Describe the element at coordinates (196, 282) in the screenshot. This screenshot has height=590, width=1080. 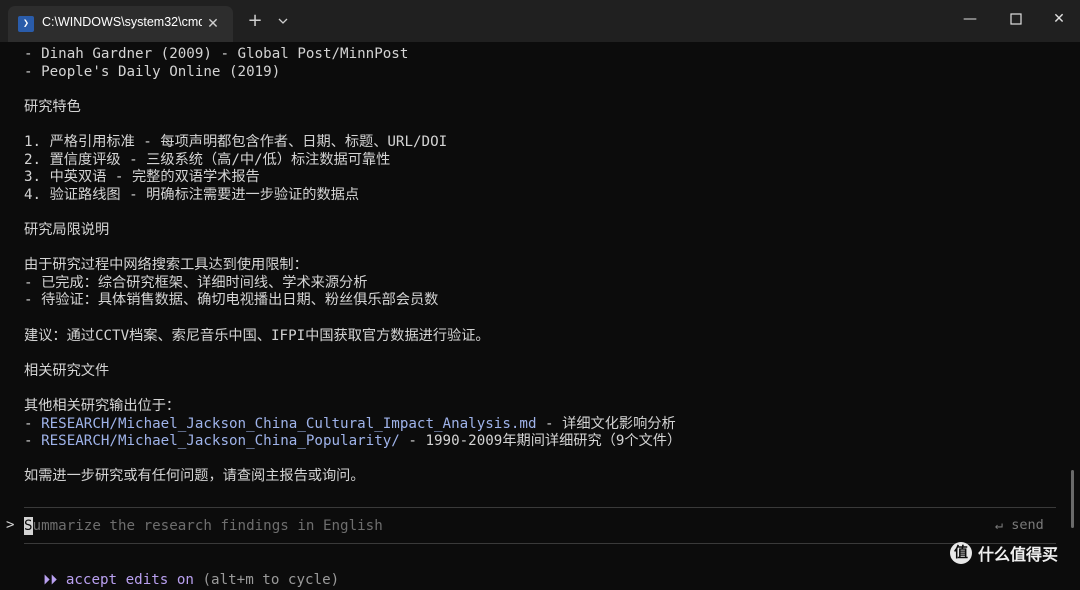
I see `terminal-line: - 已完成：综合研究框架、详细时间线、学术来源分析` at that location.